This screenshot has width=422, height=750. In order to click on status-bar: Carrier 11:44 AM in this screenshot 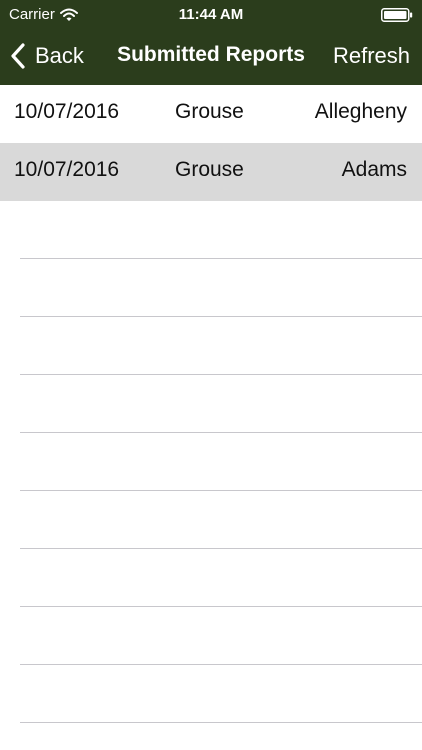, I will do `click(211, 15)`.